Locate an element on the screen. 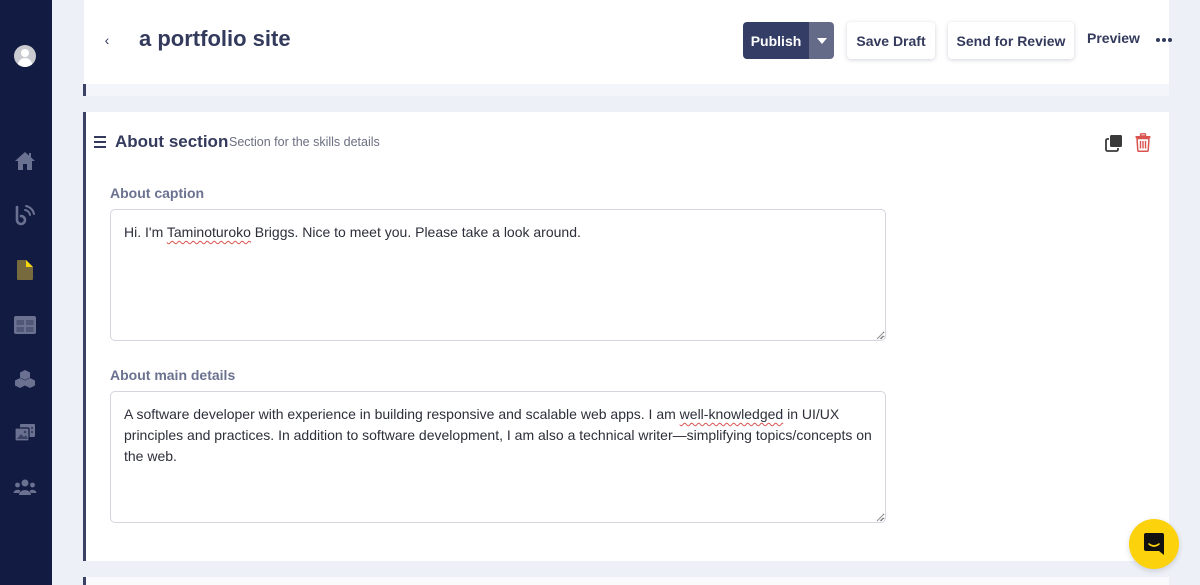 Image resolution: width=1200 pixels, height=585 pixels. sidebar-item-pages is located at coordinates (25, 270).